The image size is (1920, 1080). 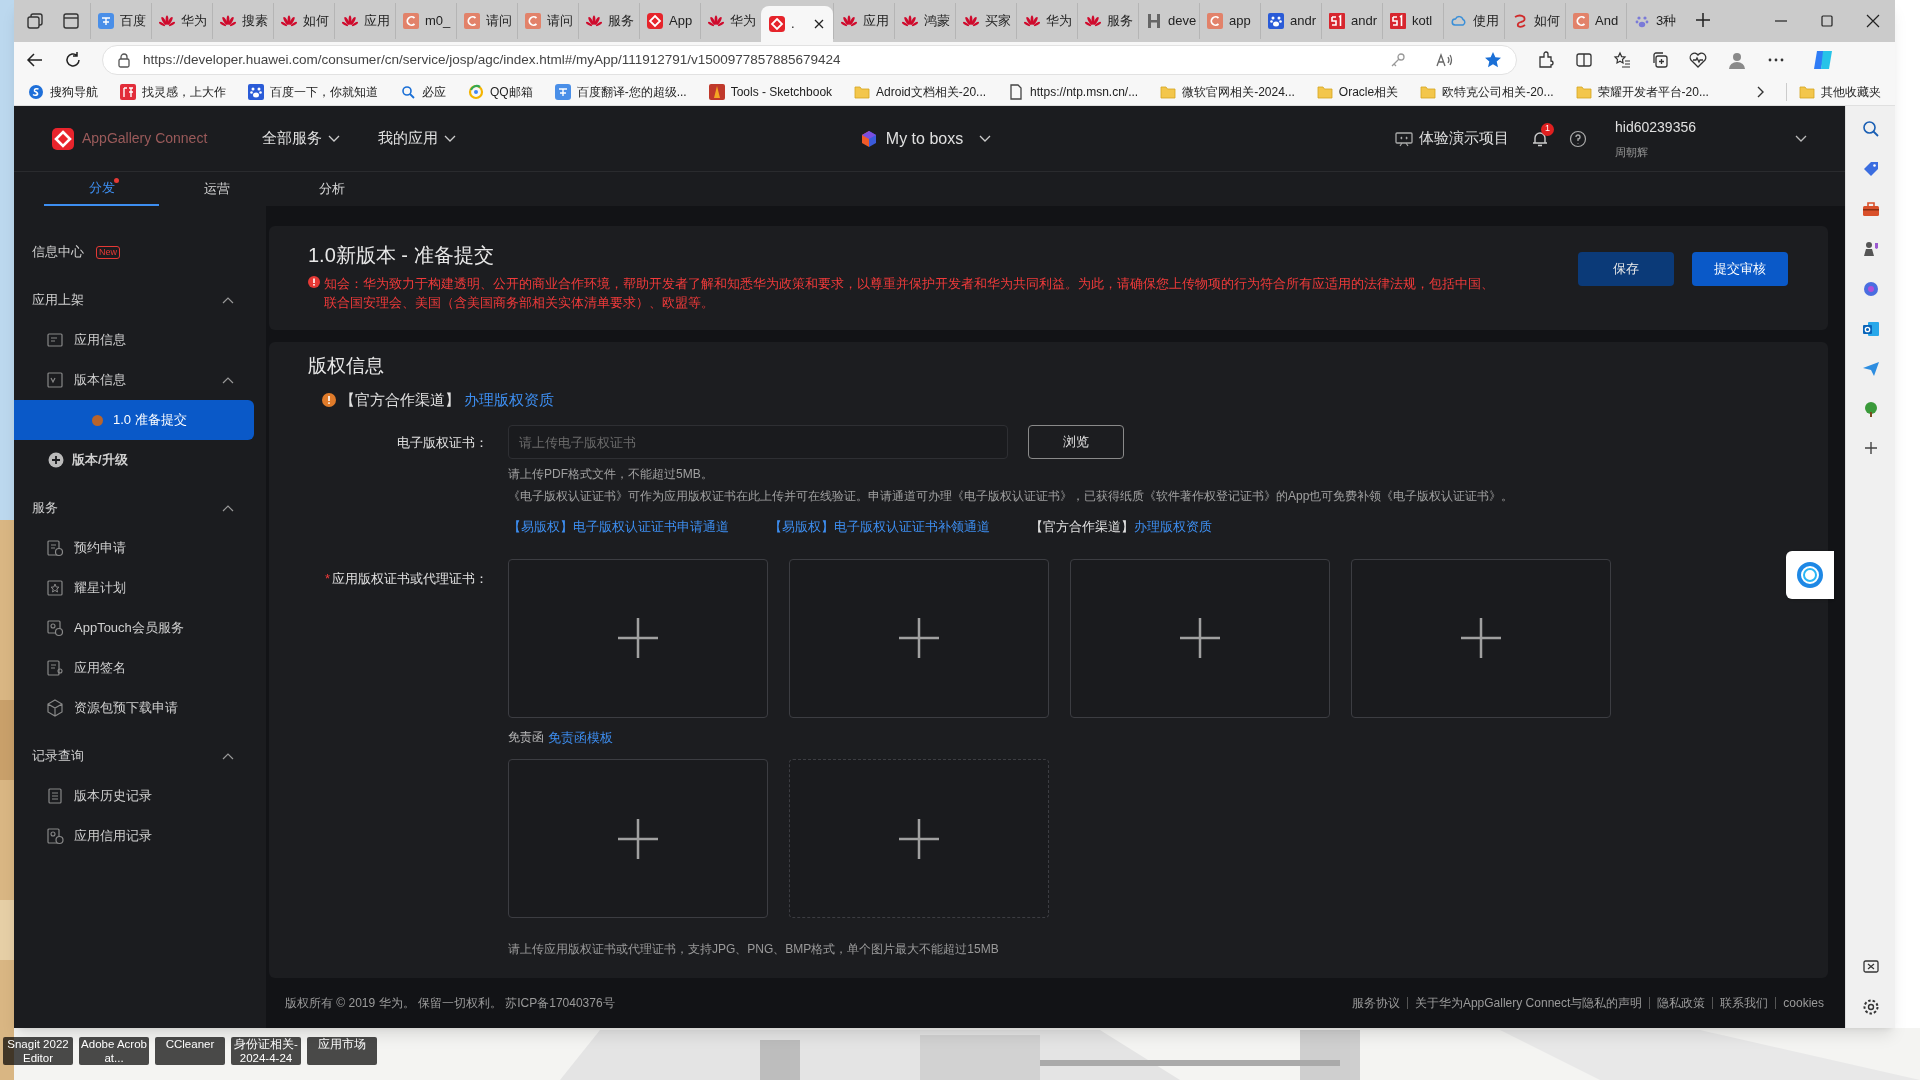 I want to click on browser-tab: m0_, so click(x=425, y=21).